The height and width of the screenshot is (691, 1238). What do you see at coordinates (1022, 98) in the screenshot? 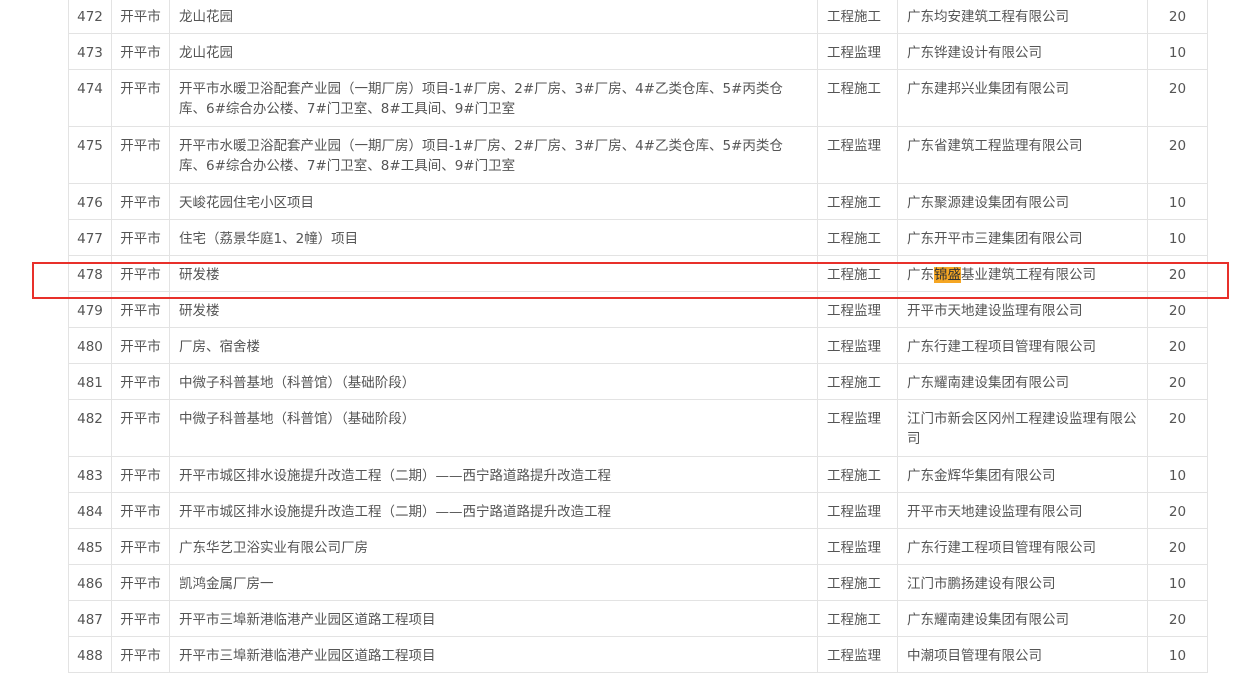
I see `company-cell: 广东建邦兴业集团有限公司` at bounding box center [1022, 98].